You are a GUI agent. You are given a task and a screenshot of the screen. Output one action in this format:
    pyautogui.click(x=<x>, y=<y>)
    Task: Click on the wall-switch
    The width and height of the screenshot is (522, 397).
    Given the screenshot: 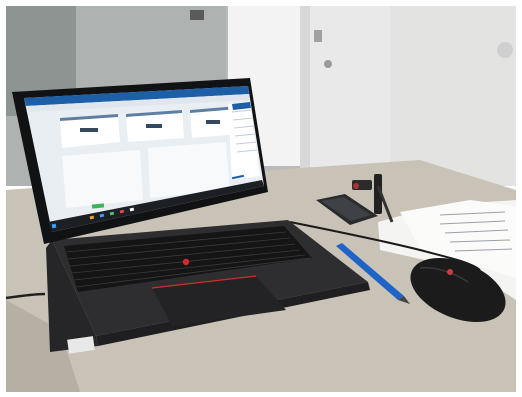 What is the action you would take?
    pyautogui.click(x=197, y=15)
    